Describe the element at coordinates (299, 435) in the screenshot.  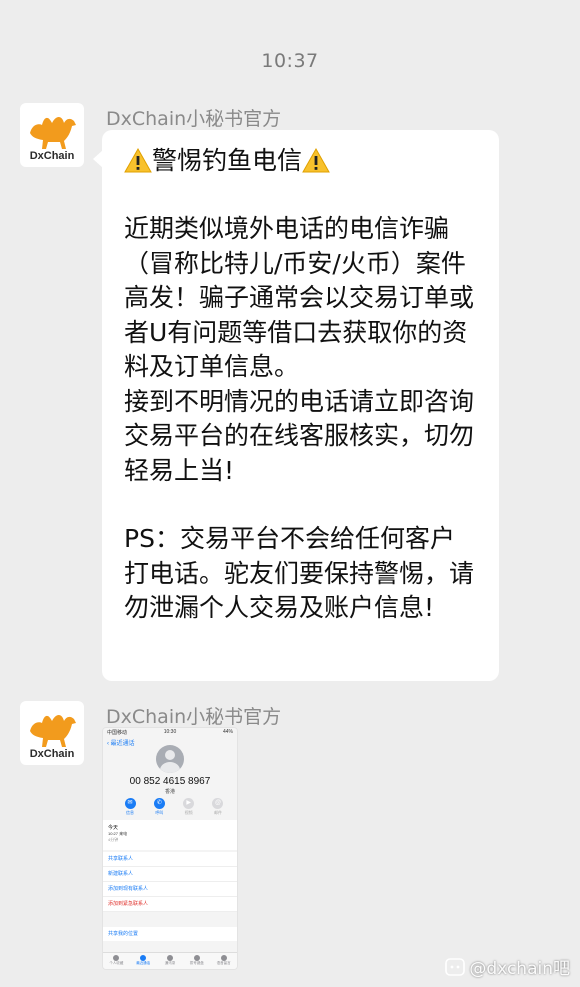
I see `message-paragraph: 接到不明情况的电话请立即咨询交易平台的在线客服核实，切勿轻易上当!` at that location.